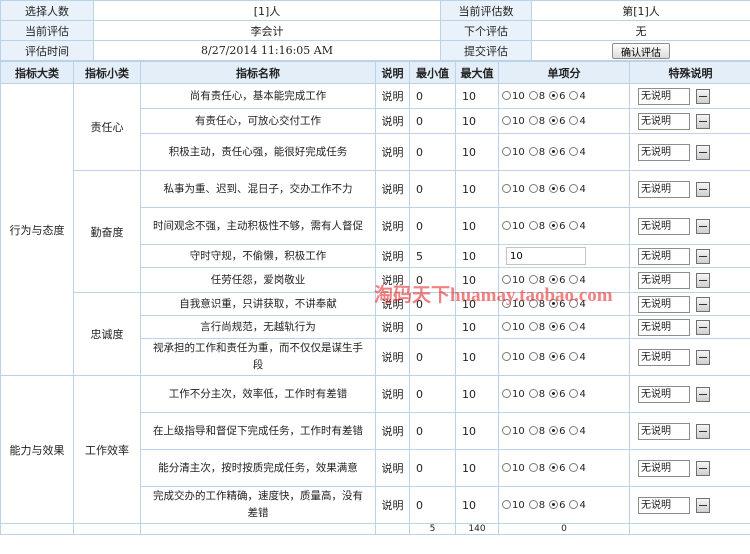 The width and height of the screenshot is (750, 554). What do you see at coordinates (546, 256) in the screenshot?
I see `score-input` at bounding box center [546, 256].